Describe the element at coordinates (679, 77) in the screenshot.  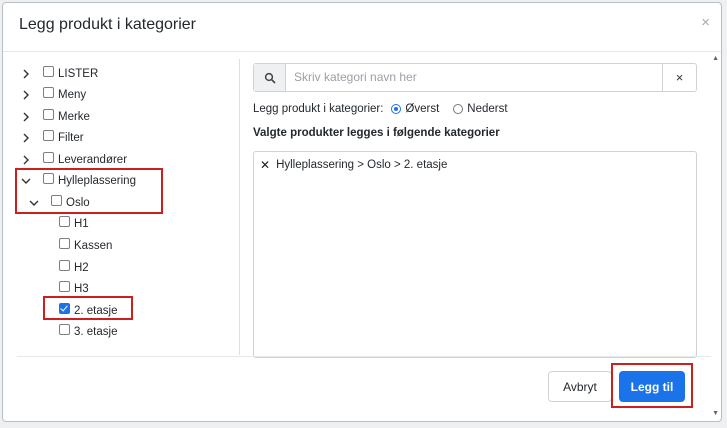
I see `clear-search-button: ×` at that location.